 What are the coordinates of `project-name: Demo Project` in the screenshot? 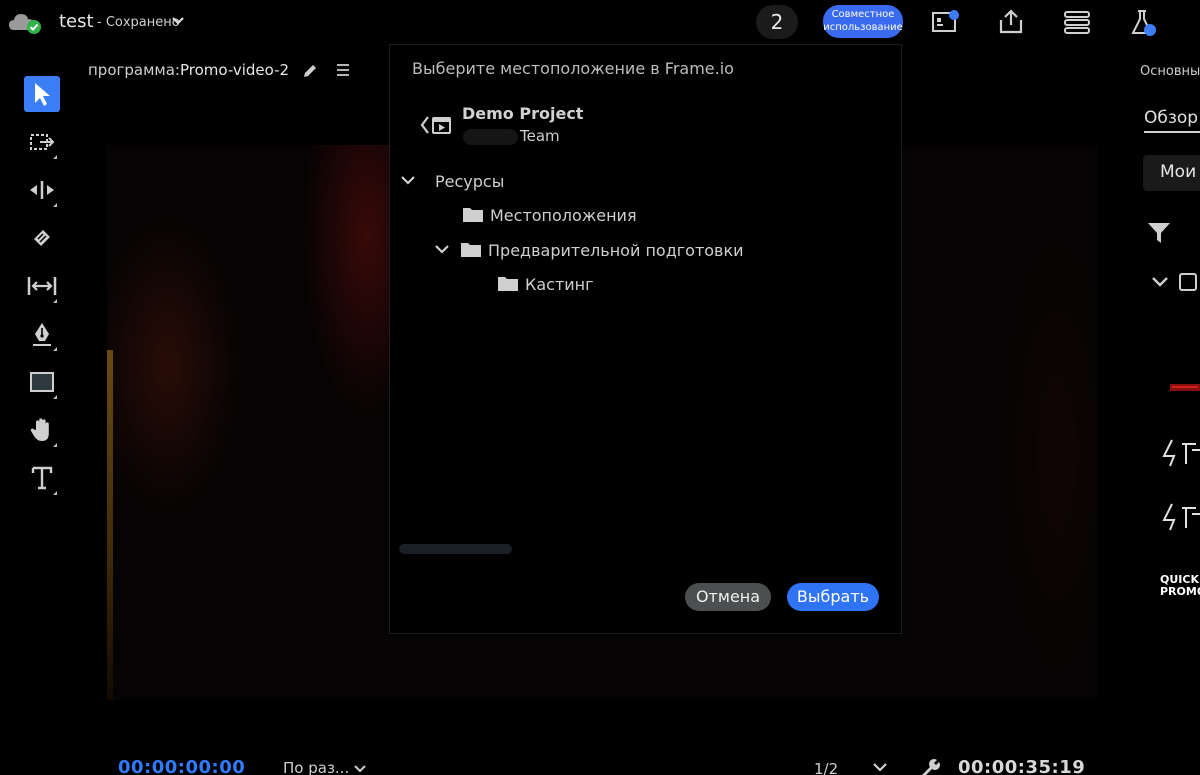 It's located at (523, 113).